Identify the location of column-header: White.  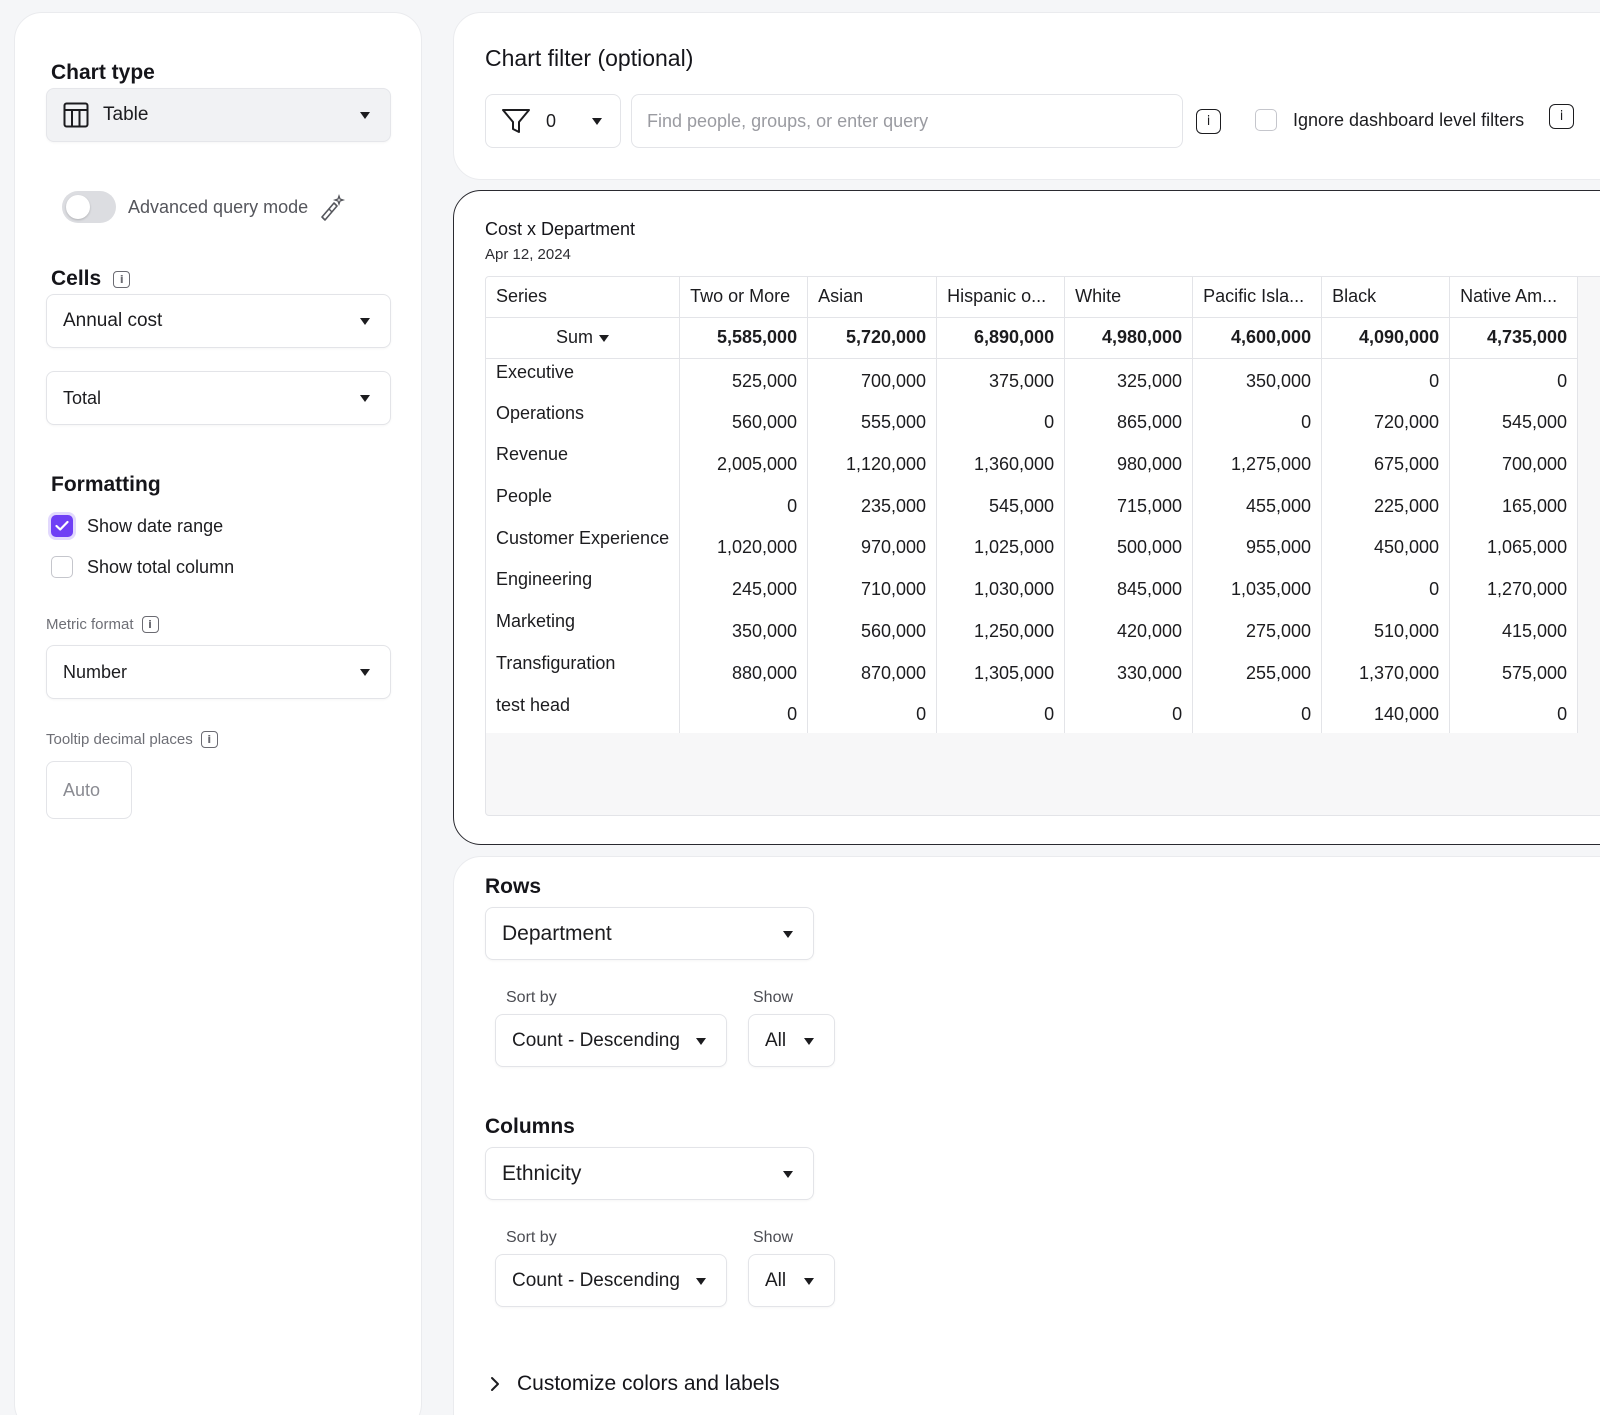
(1129, 297).